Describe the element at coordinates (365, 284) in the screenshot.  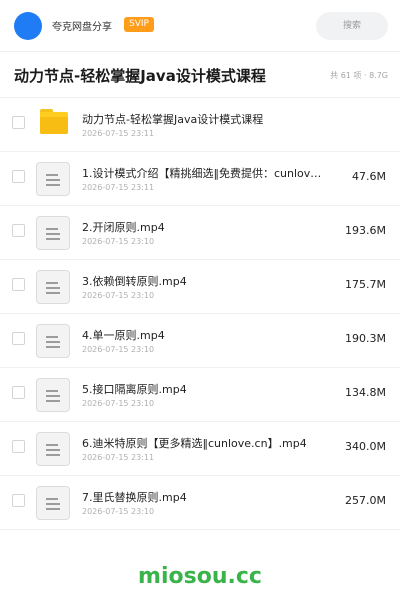
I see `file-size: 175.7M` at that location.